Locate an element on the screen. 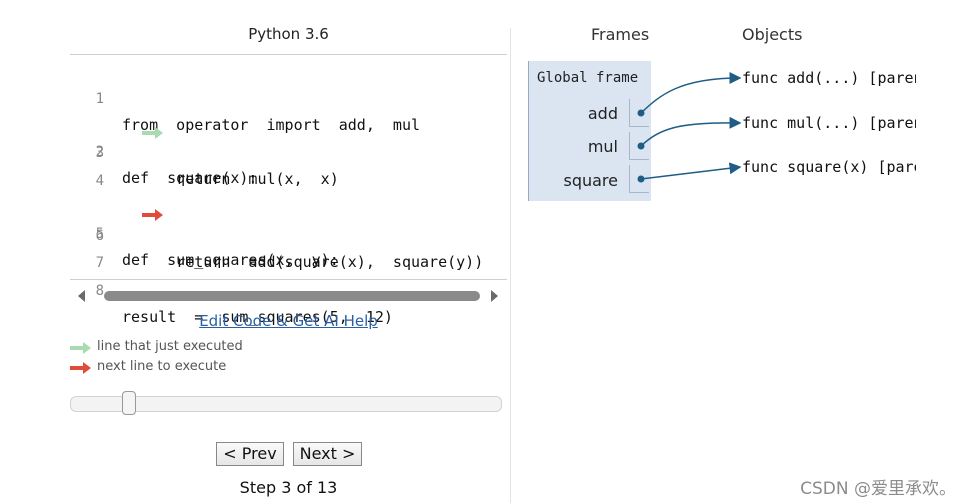  code-line: 3 return mul(x, x) is located at coordinates (288, 151).